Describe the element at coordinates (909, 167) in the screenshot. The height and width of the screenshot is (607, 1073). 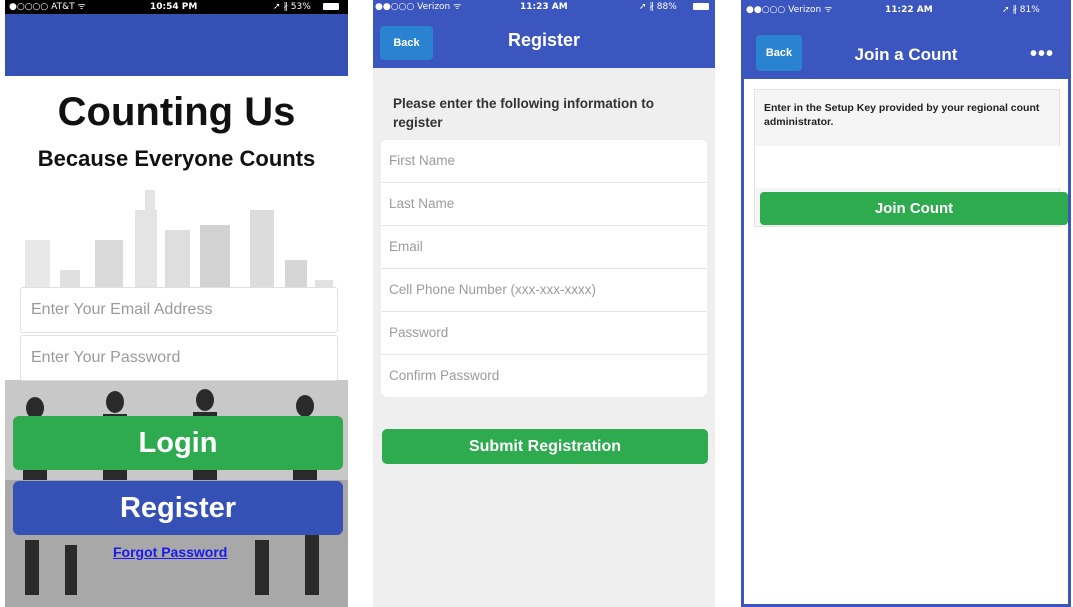
I see `setup-key-input` at that location.